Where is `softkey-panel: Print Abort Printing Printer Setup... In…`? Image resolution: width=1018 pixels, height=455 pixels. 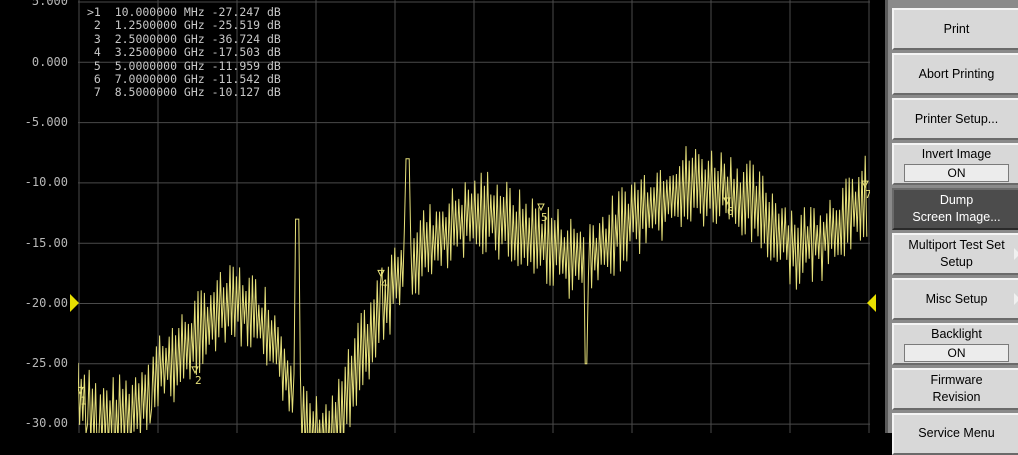
softkey-panel: Print Abort Printing Printer Setup... In… is located at coordinates (951, 227).